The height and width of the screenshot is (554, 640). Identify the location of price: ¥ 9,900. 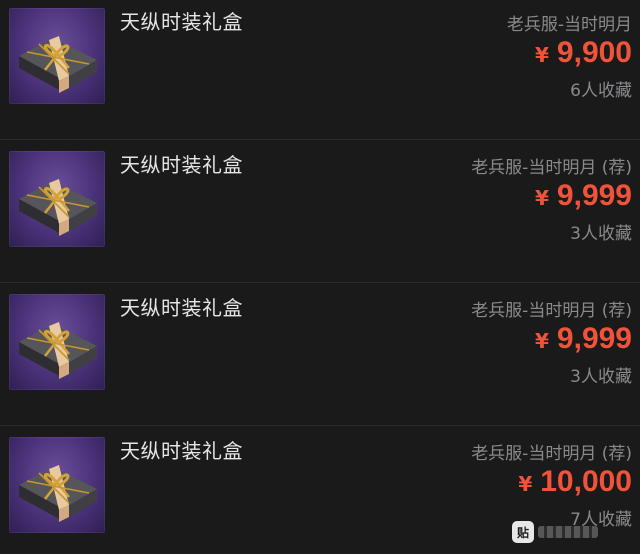
(583, 53).